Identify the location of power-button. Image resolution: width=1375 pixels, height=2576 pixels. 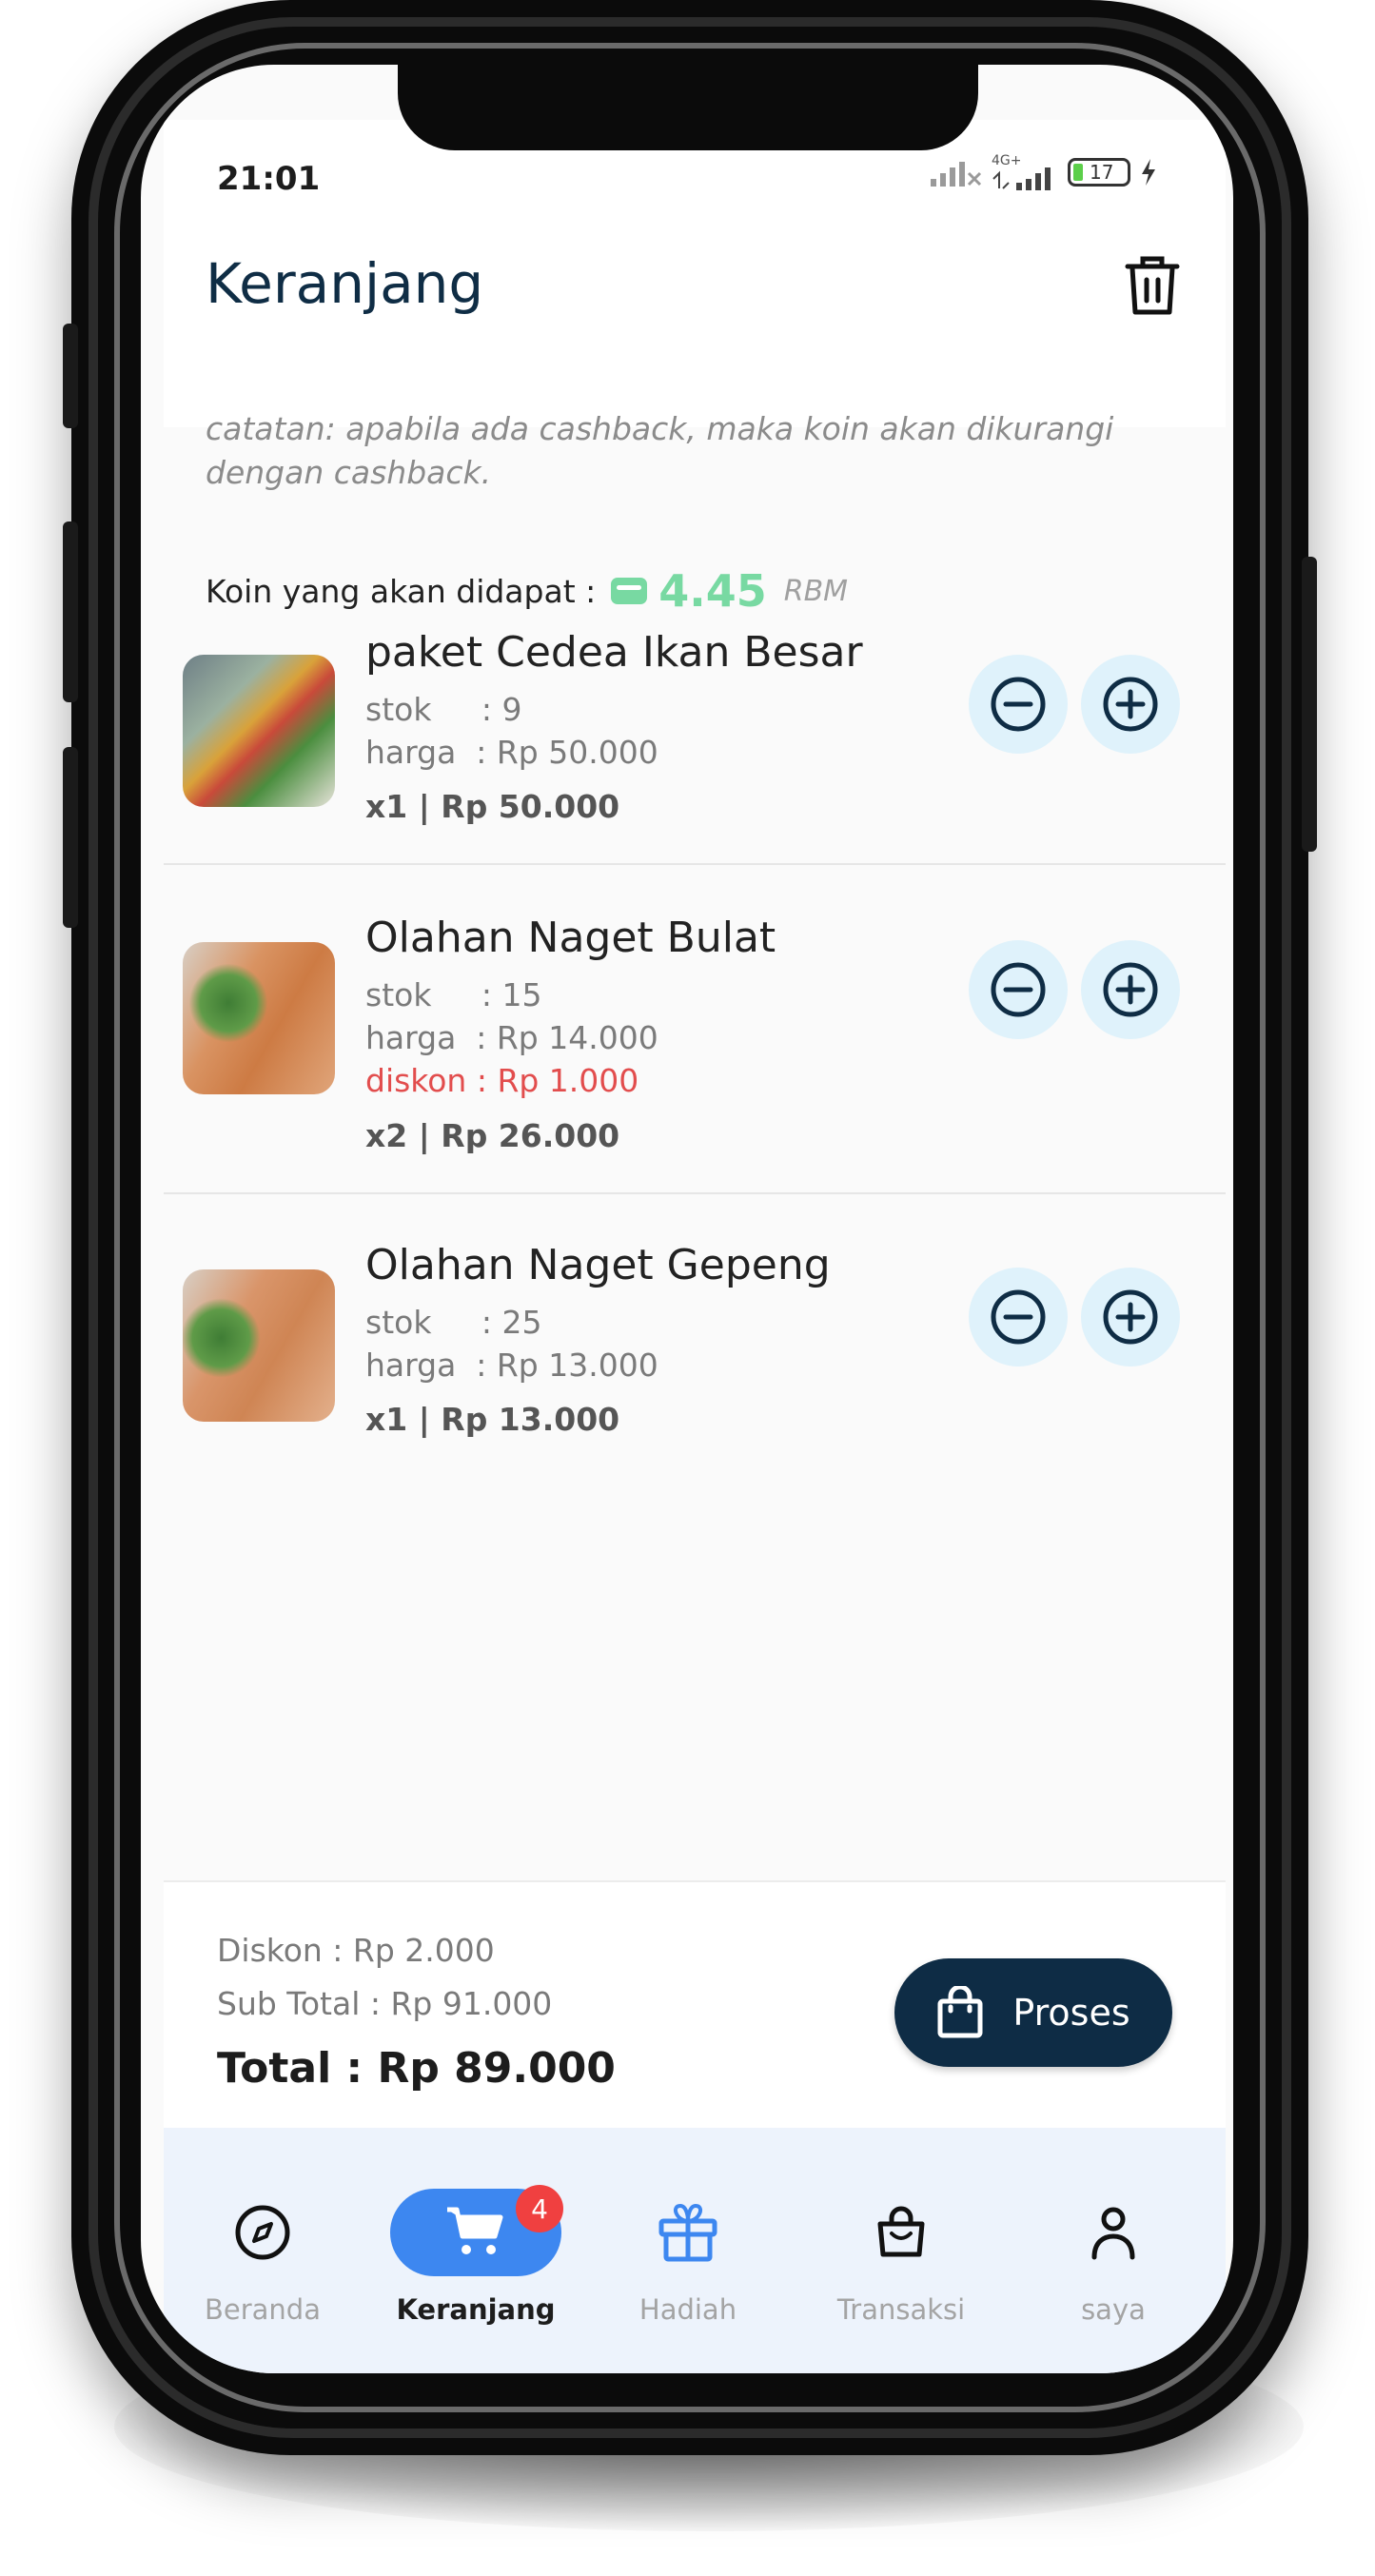
(1310, 704).